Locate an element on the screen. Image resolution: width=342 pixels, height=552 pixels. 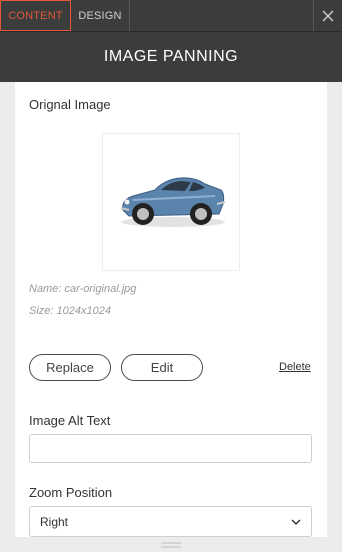
zoom-position-label: Zoom Position is located at coordinates (71, 492).